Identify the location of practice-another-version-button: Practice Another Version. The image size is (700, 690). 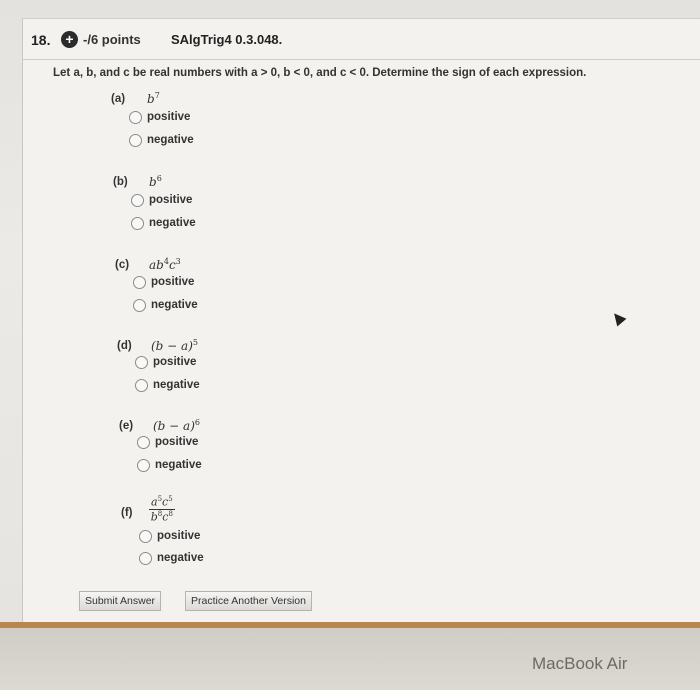
(248, 601).